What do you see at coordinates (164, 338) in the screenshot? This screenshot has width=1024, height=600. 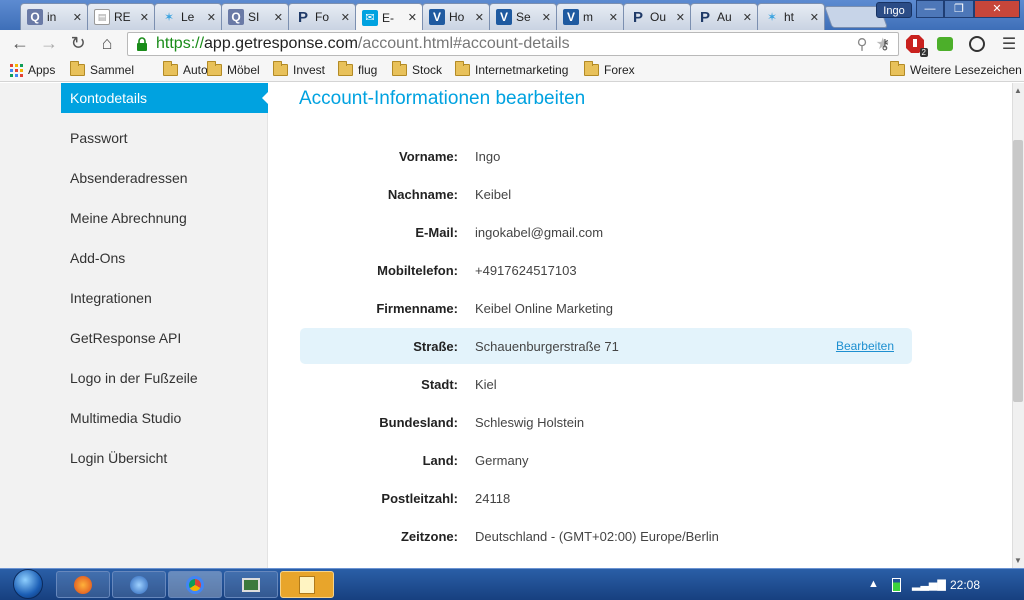 I see `sidebar-item: GetResponse API` at bounding box center [164, 338].